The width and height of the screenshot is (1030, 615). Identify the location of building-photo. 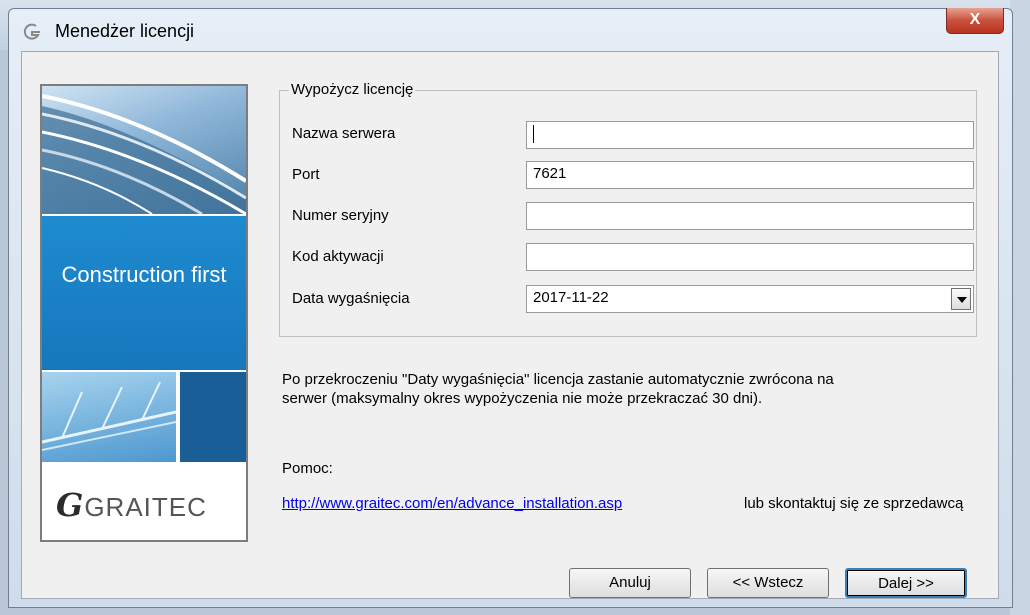
(144, 150).